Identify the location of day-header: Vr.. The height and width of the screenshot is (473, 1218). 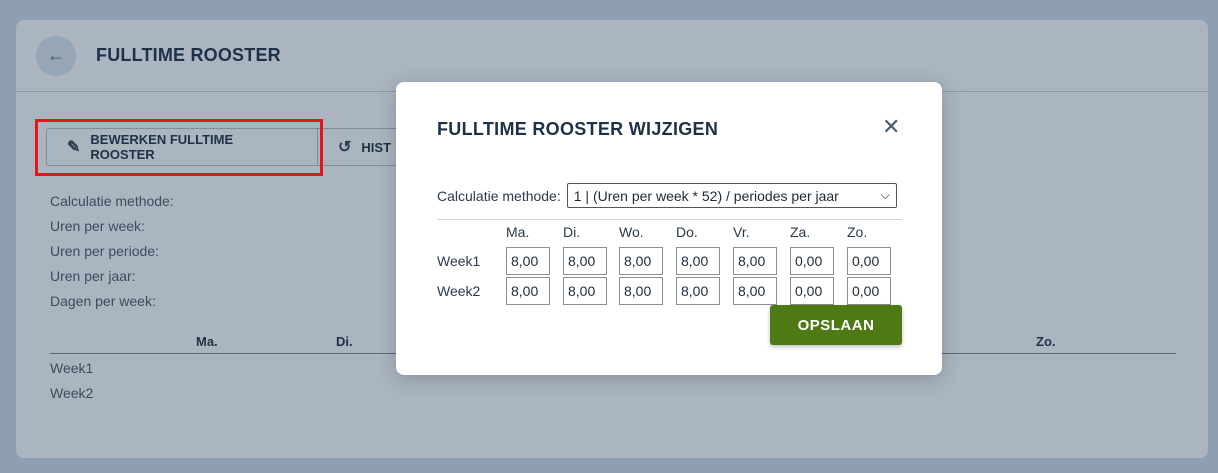
(741, 232).